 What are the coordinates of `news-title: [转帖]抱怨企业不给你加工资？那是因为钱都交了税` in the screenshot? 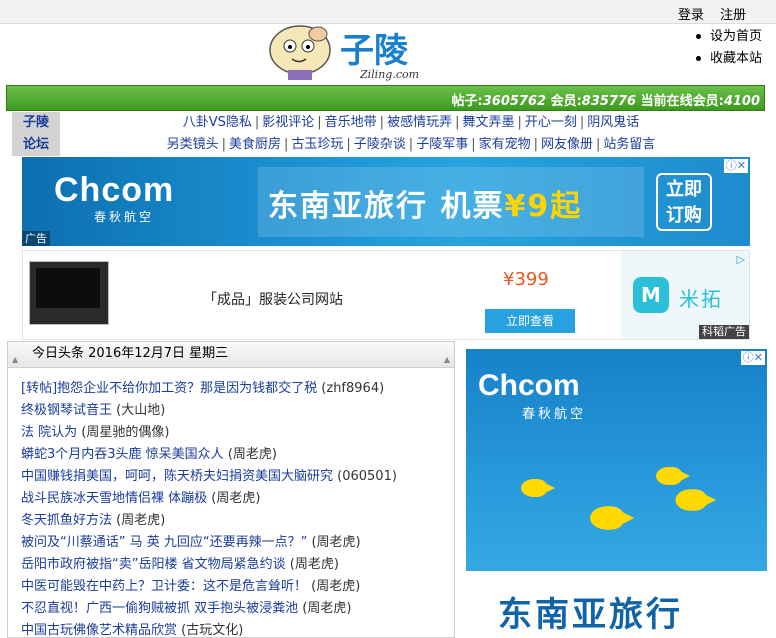 It's located at (169, 388).